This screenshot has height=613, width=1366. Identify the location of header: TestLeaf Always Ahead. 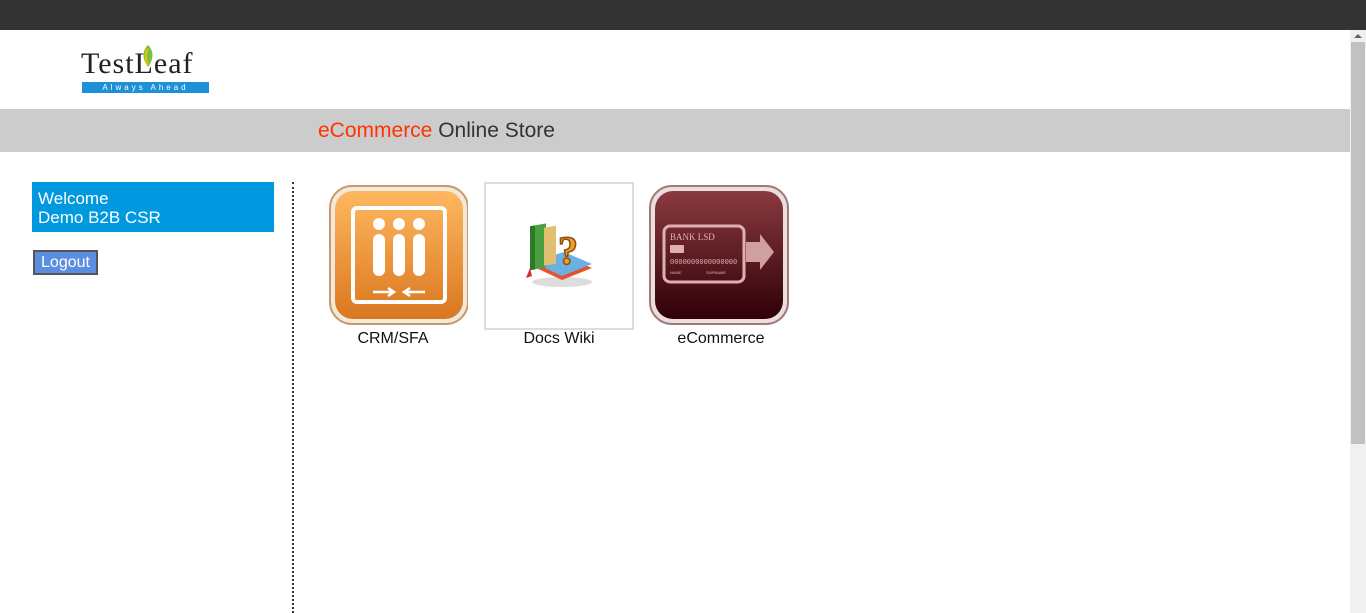
(675, 69).